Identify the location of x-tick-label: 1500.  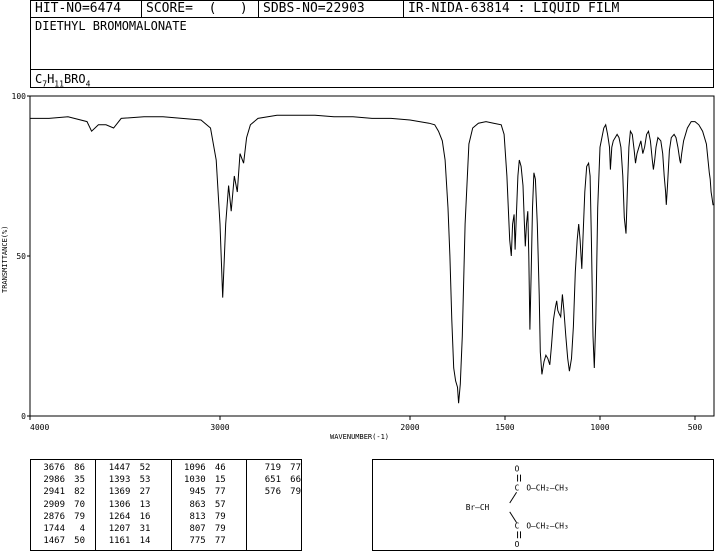
(504, 427).